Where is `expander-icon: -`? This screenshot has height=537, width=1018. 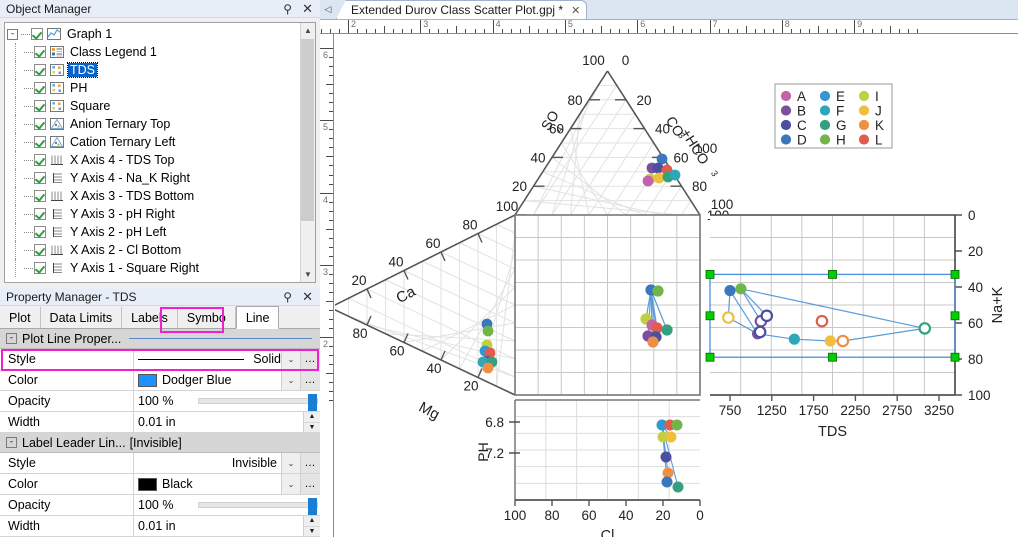
expander-icon: - is located at coordinates (11, 338).